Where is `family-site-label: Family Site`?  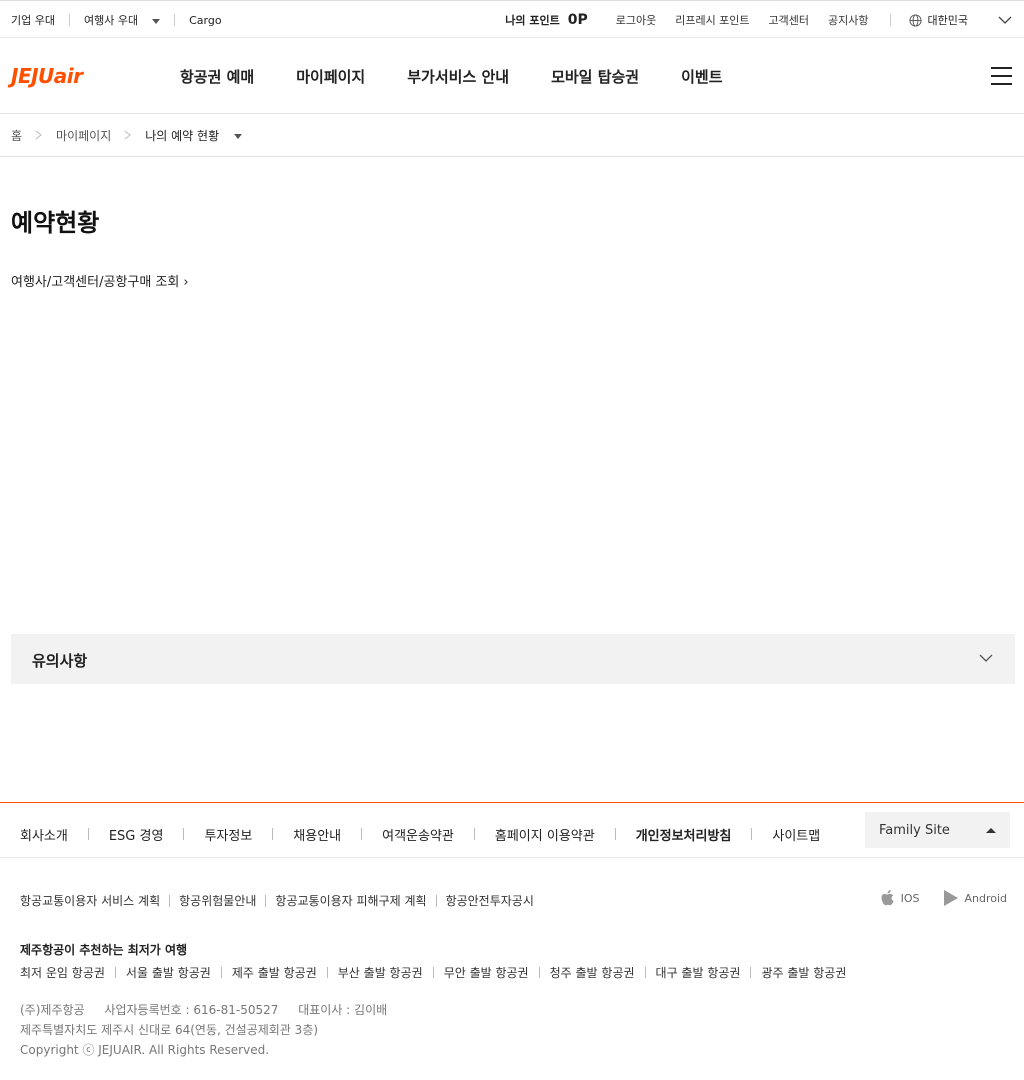
family-site-label: Family Site is located at coordinates (914, 830).